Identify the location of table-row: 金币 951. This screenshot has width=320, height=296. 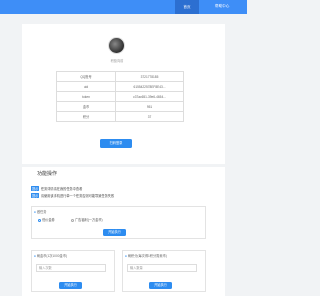
(120, 106).